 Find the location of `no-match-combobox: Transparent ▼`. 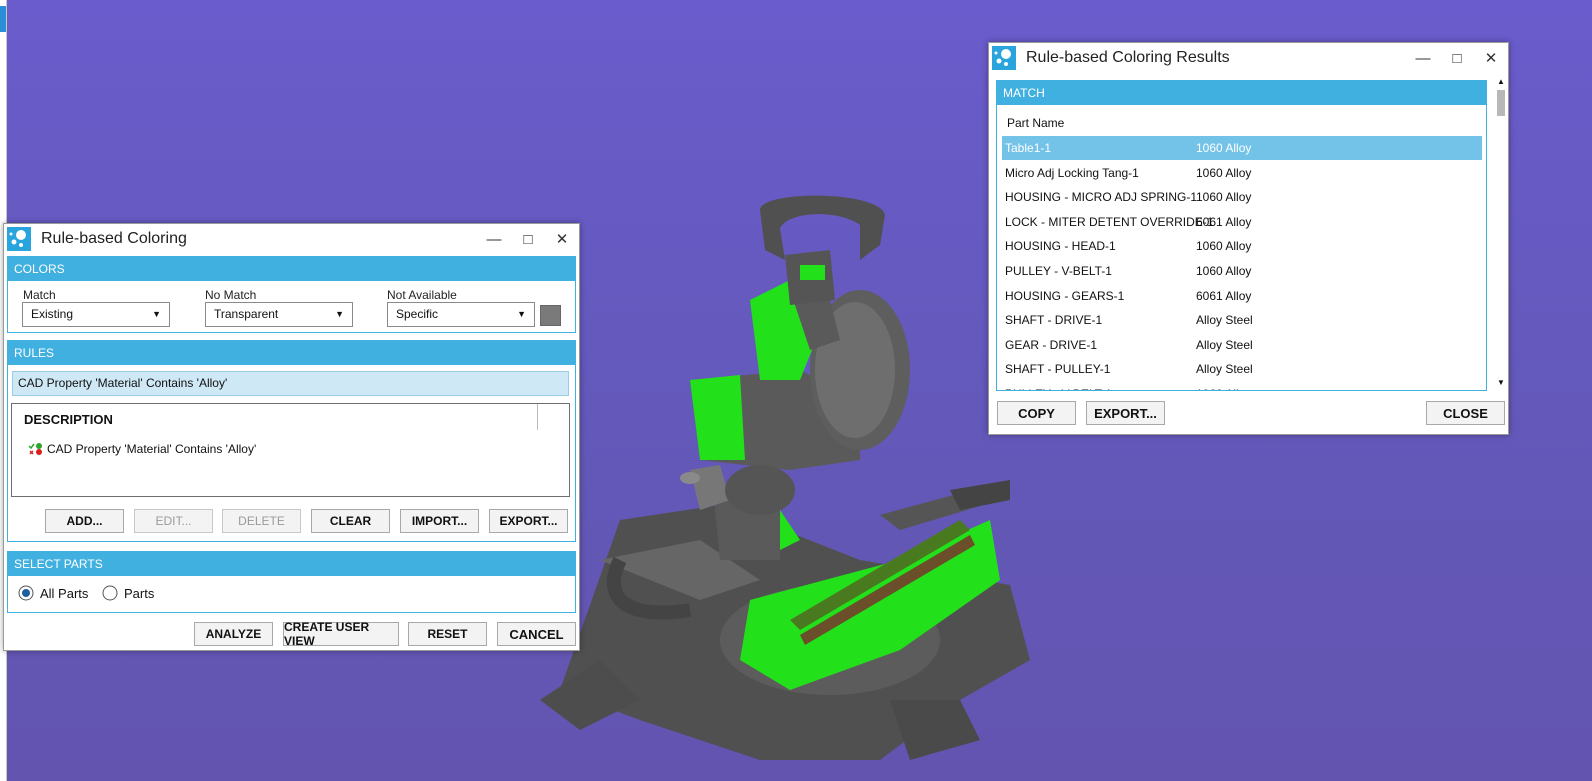

no-match-combobox: Transparent ▼ is located at coordinates (279, 314).